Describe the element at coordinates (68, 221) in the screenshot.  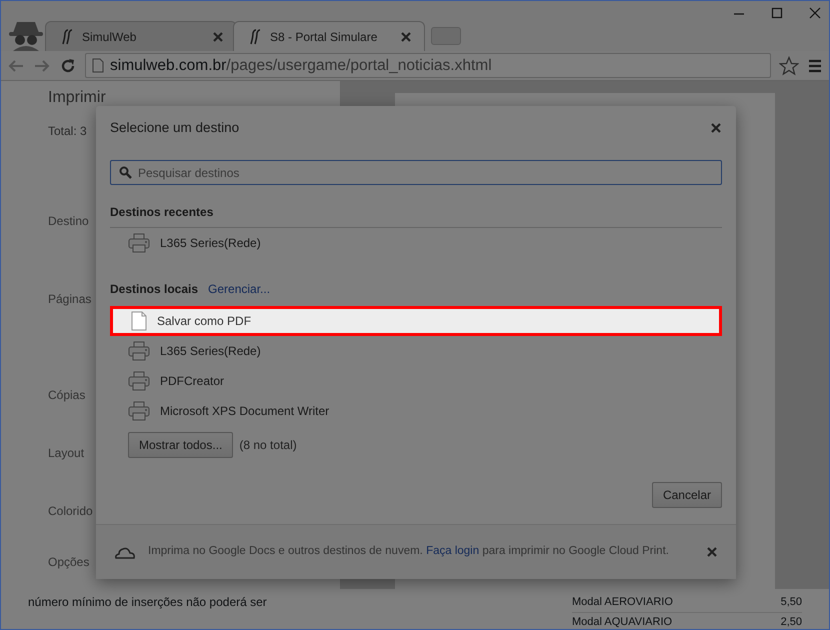
I see `setting-label: Destino` at that location.